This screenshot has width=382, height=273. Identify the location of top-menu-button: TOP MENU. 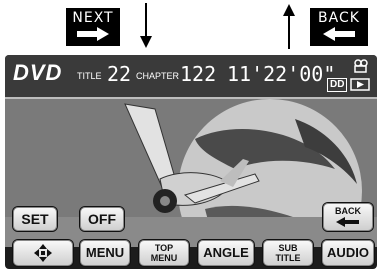
(164, 253).